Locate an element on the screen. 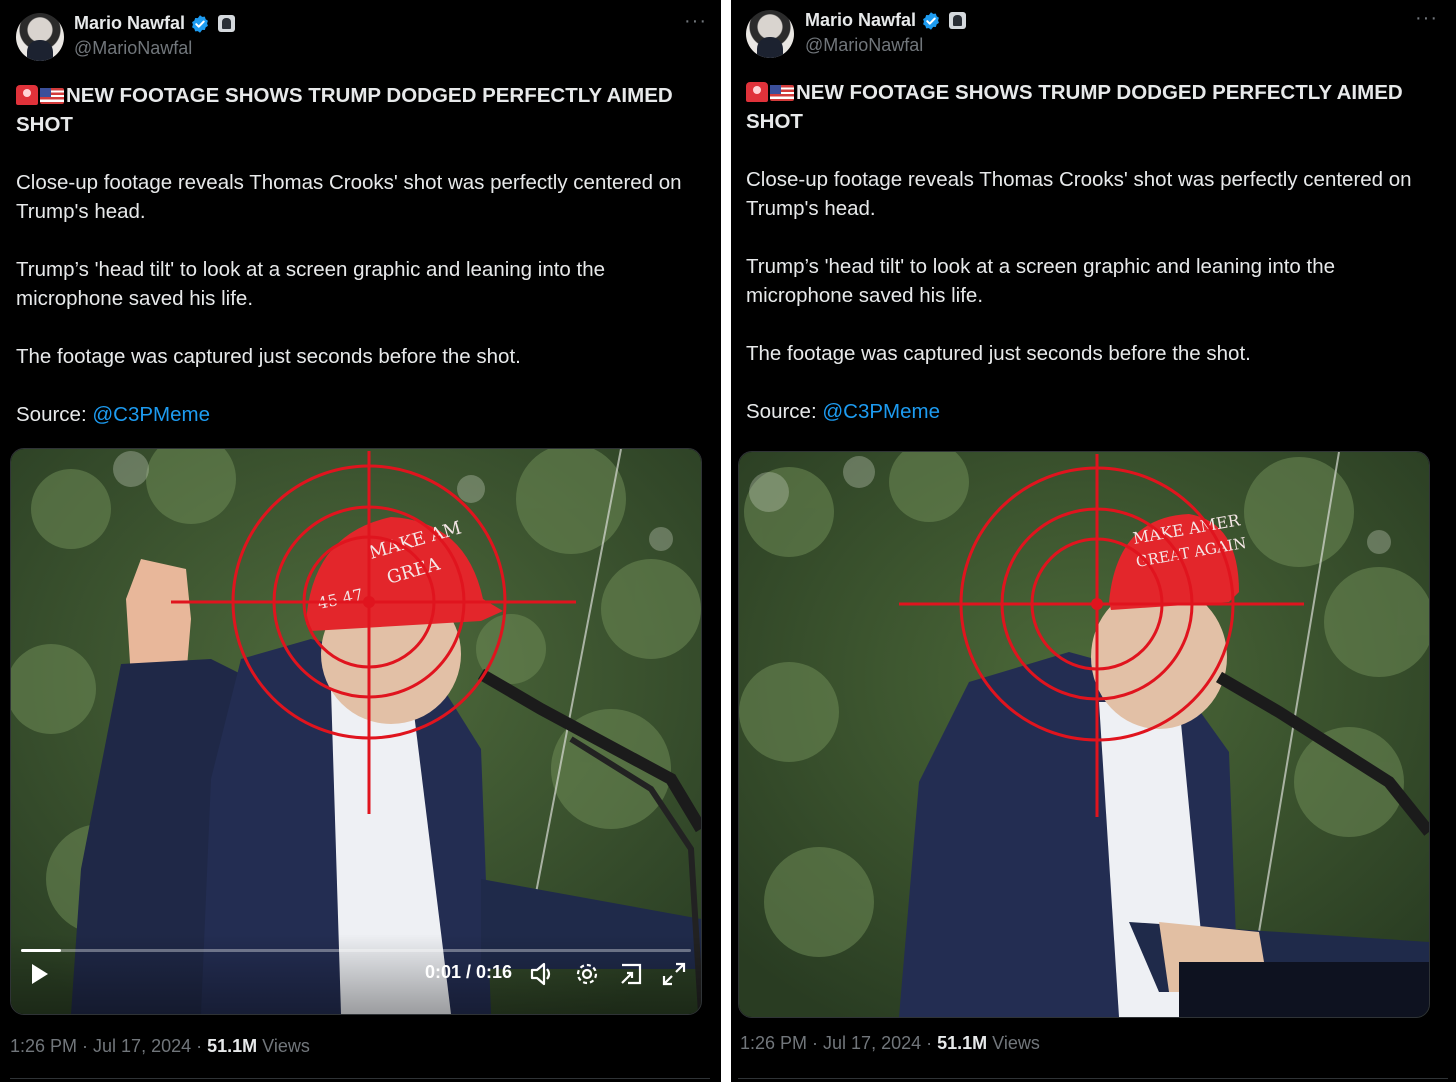 The image size is (1456, 1082). fullscreen-icon is located at coordinates (674, 974).